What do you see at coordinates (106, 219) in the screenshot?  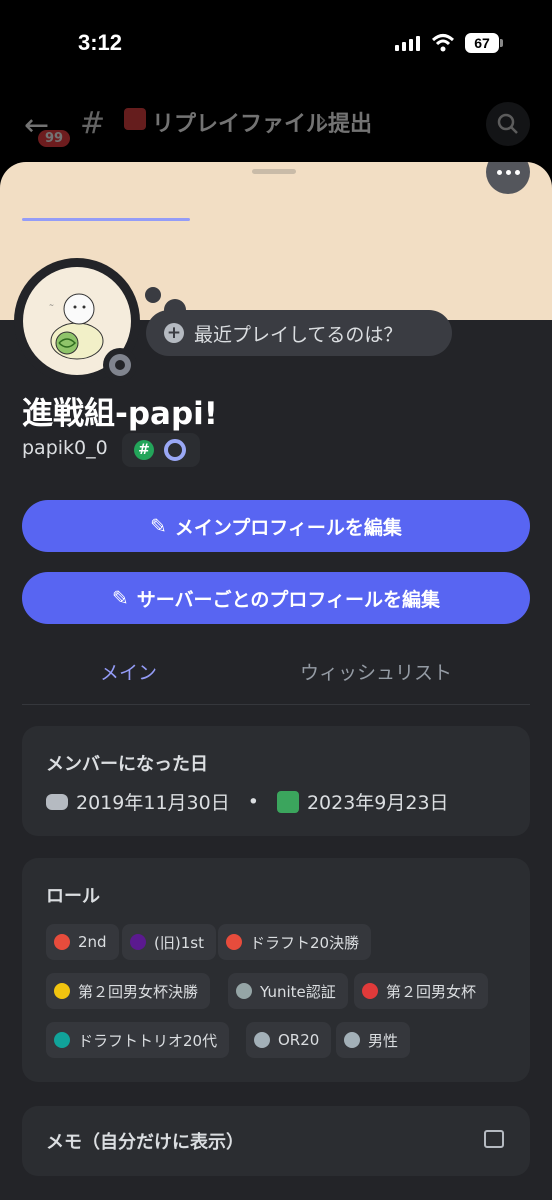 I see `tab-active-indicator` at bounding box center [106, 219].